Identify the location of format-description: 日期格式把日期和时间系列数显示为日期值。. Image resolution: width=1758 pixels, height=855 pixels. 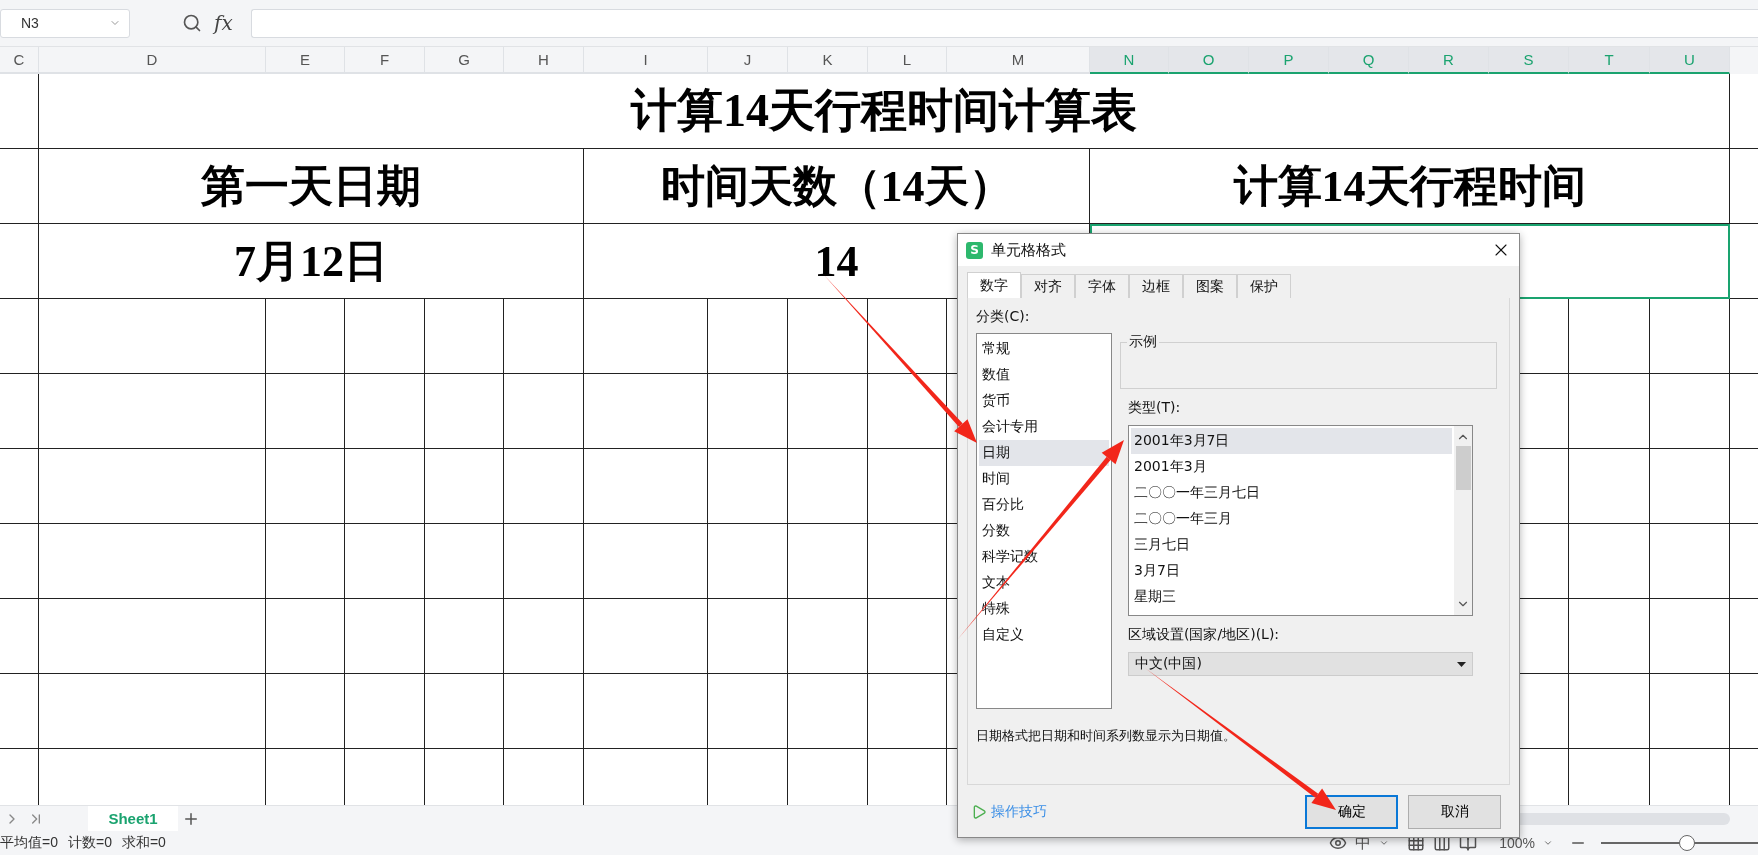
(1106, 736).